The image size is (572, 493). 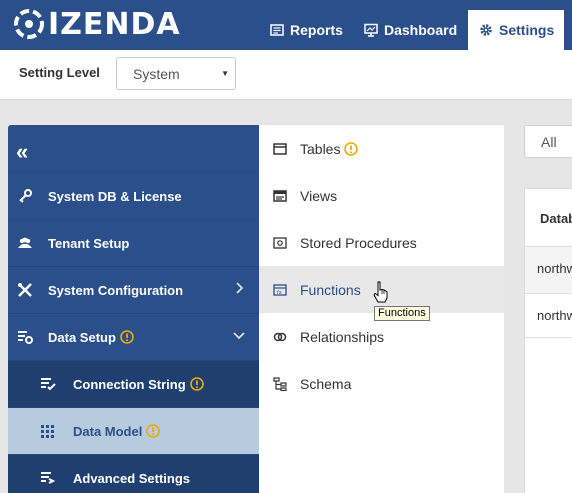 What do you see at coordinates (48, 478) in the screenshot?
I see `advanced-icon` at bounding box center [48, 478].